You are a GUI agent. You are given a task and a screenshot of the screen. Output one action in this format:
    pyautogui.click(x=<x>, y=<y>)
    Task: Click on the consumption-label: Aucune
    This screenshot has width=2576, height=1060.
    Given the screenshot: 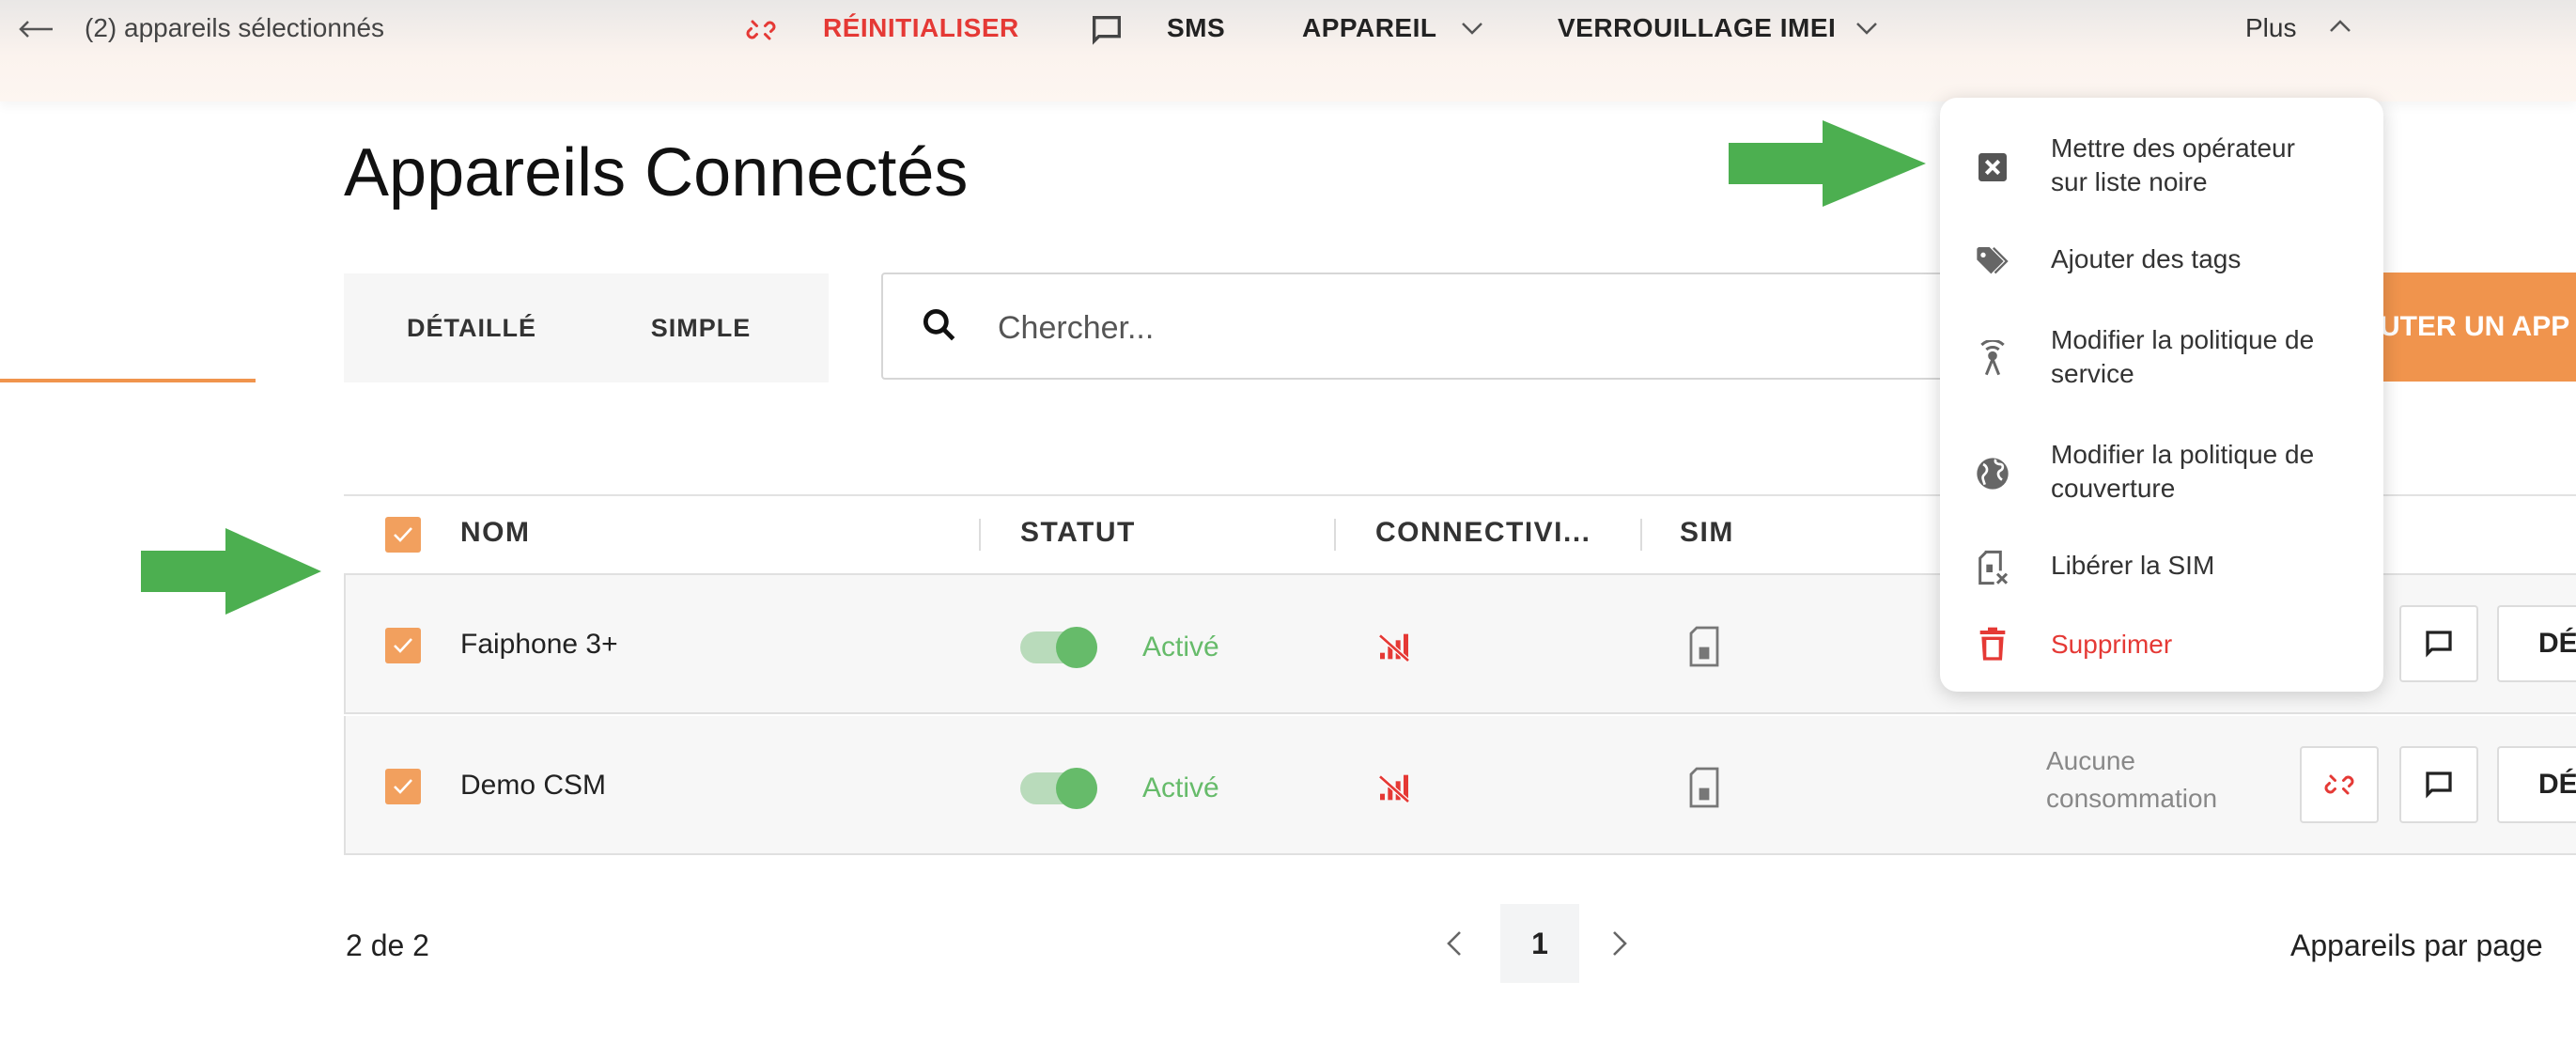 What is the action you would take?
    pyautogui.click(x=2090, y=760)
    